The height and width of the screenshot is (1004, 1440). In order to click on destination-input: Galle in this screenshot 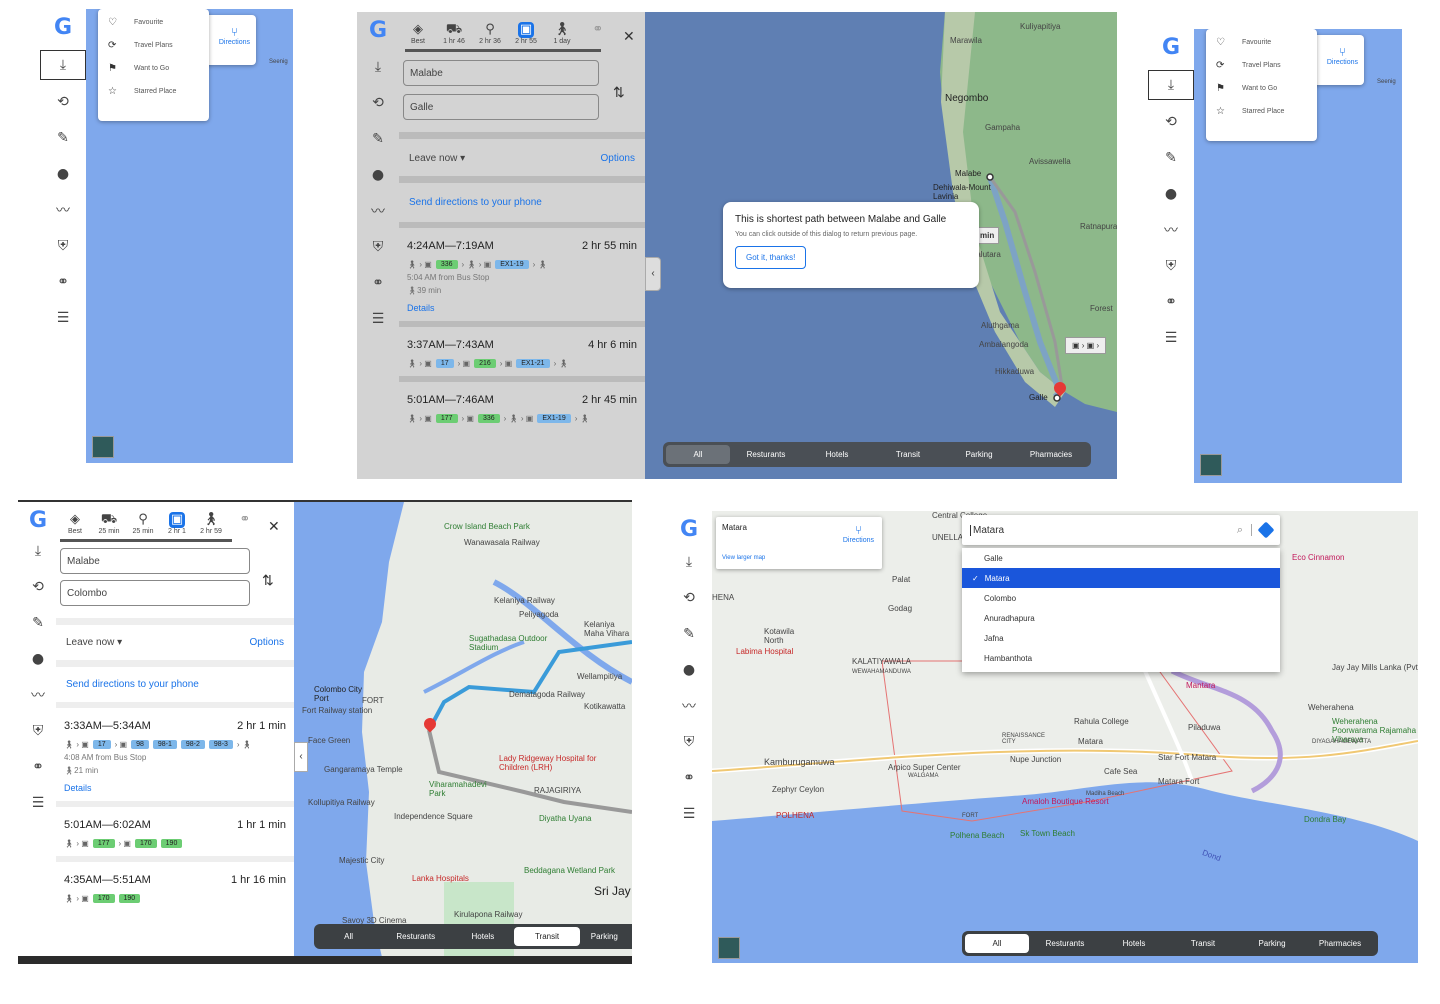, I will do `click(501, 107)`.